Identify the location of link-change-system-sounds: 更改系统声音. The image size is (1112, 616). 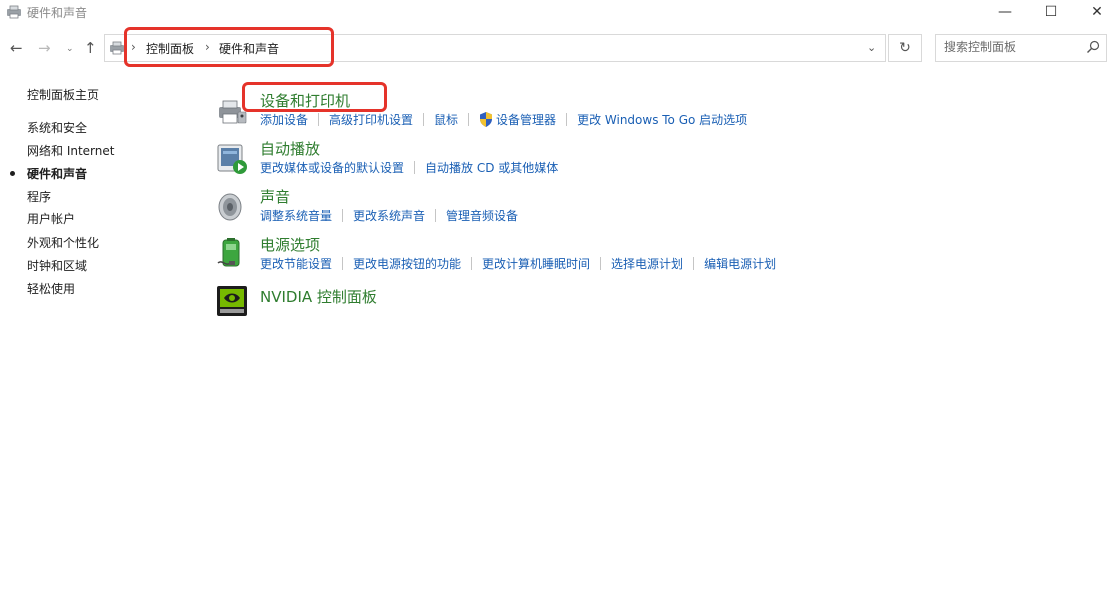
(389, 215).